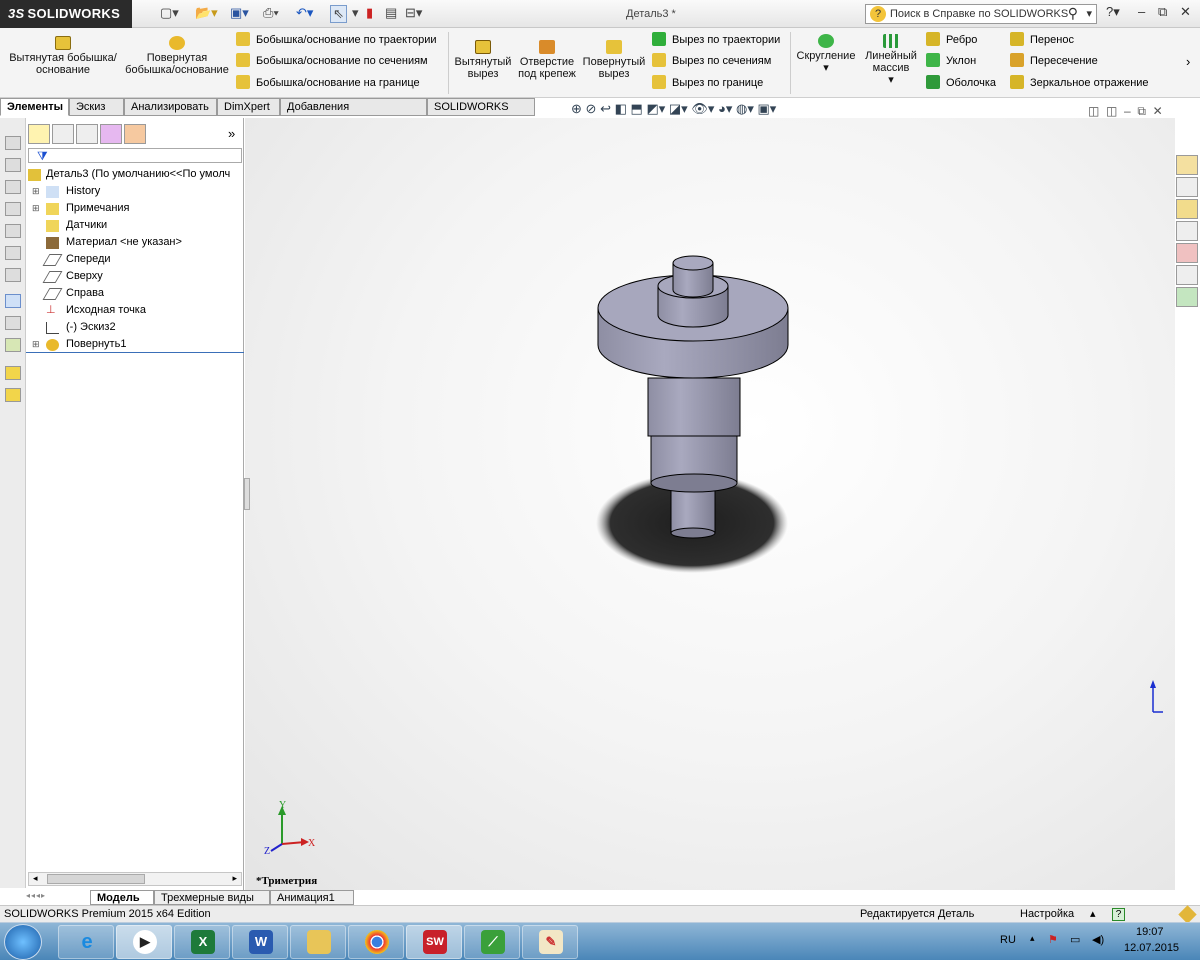  I want to click on tree-item-annotations: ⊞ Примечания, so click(135, 208).